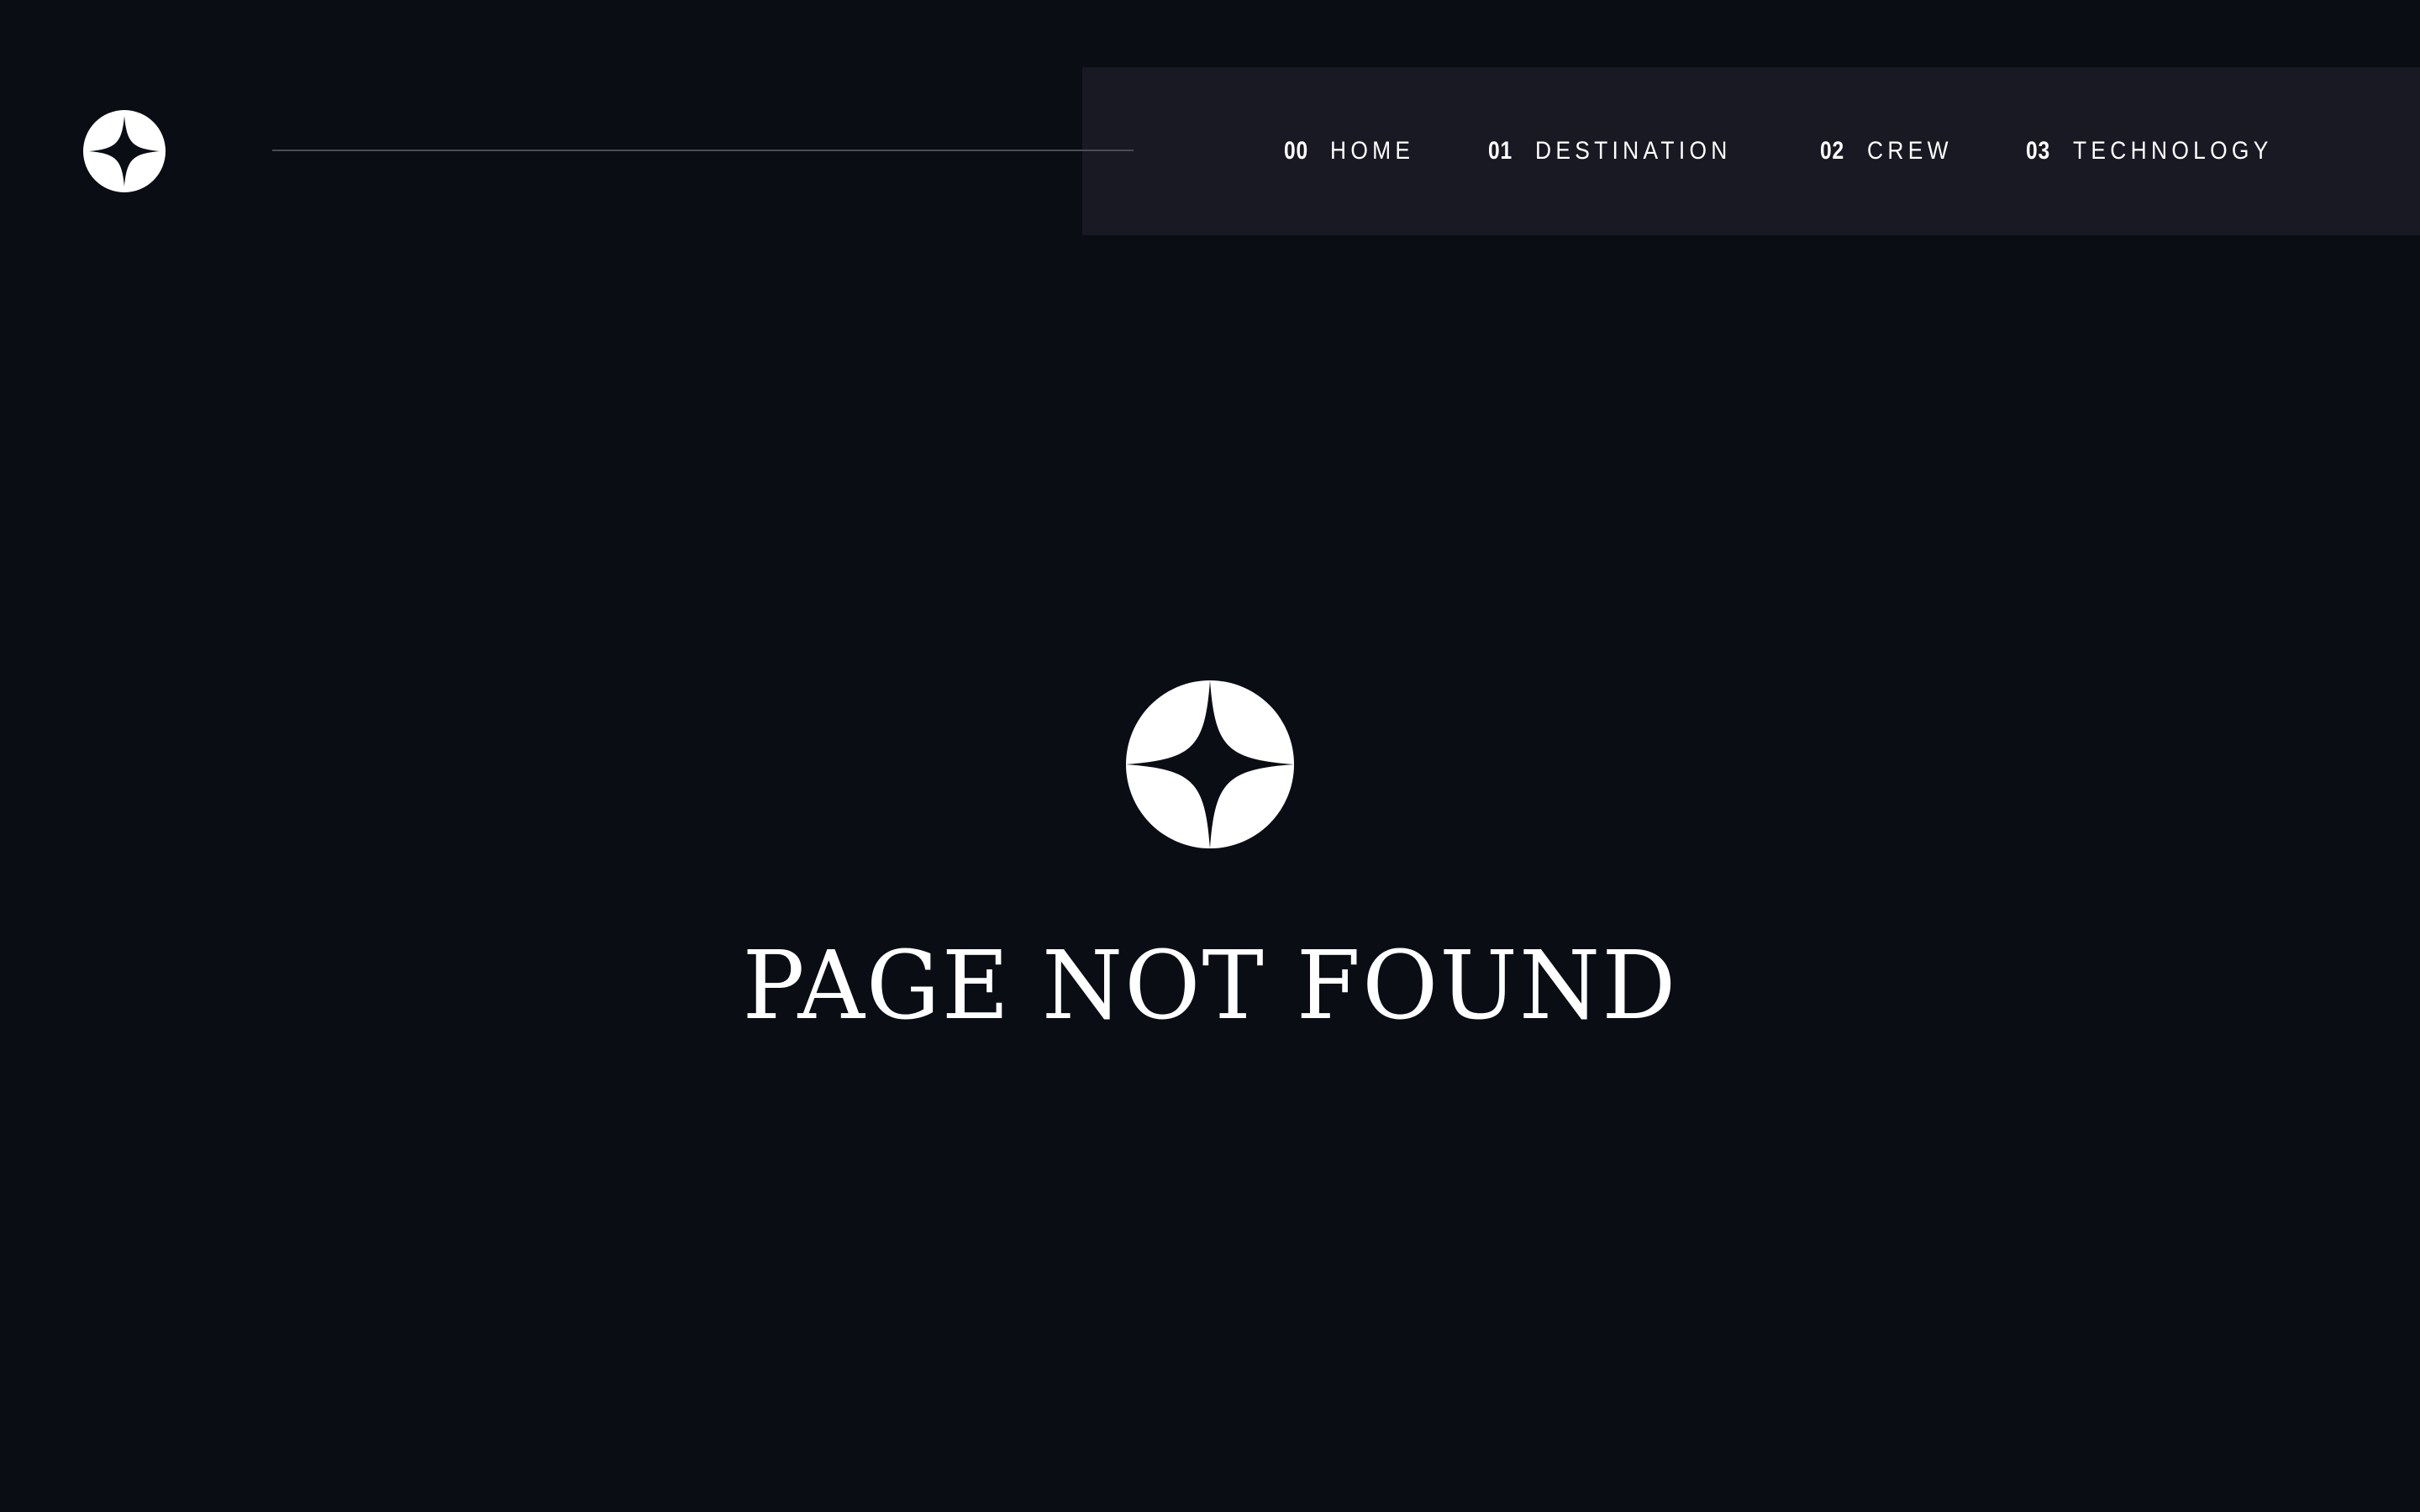 The width and height of the screenshot is (2420, 1512). What do you see at coordinates (1500, 151) in the screenshot?
I see `nav-number: 01` at bounding box center [1500, 151].